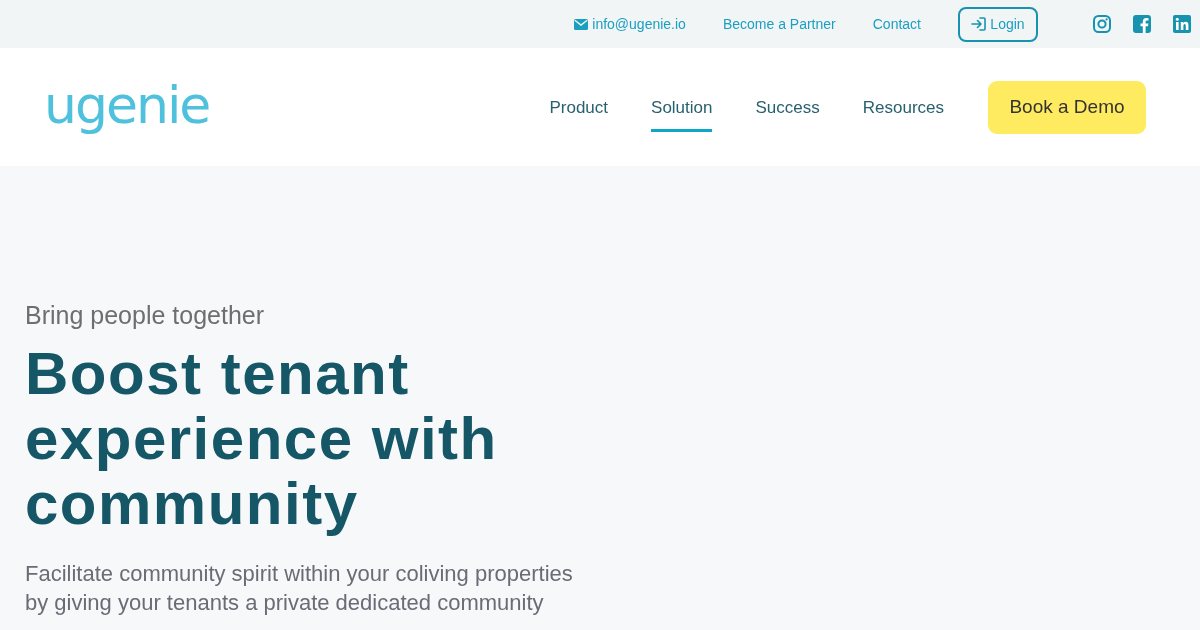 Image resolution: width=1200 pixels, height=630 pixels. I want to click on nav-link: Solution, so click(682, 109).